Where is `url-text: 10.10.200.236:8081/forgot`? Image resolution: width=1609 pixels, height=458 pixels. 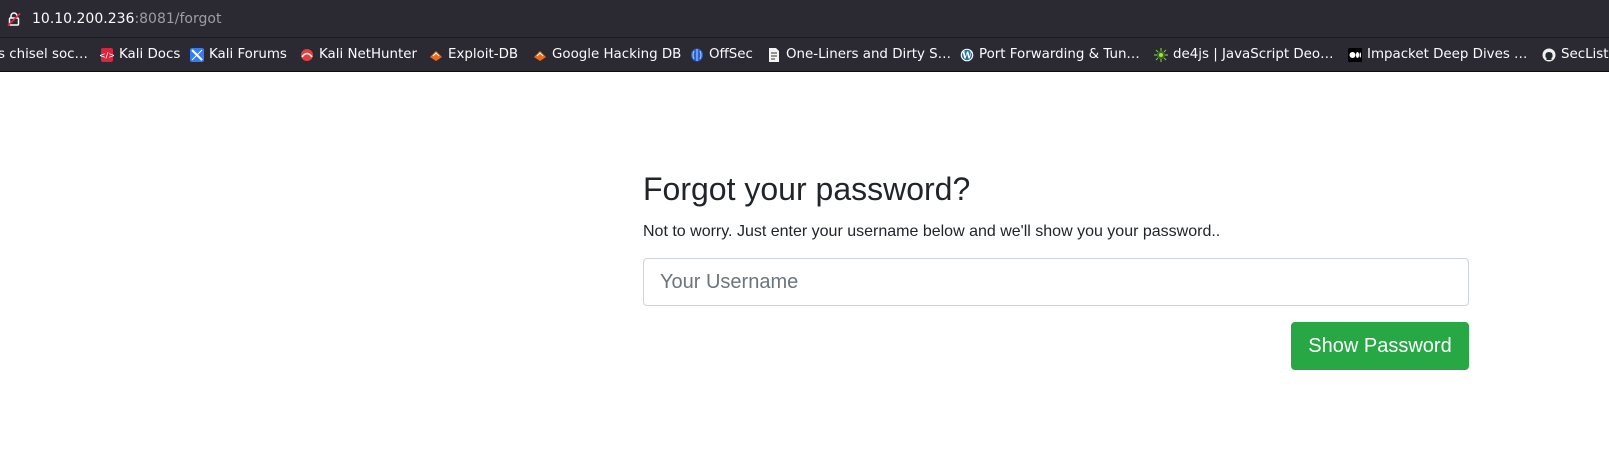 url-text: 10.10.200.236:8081/forgot is located at coordinates (126, 19).